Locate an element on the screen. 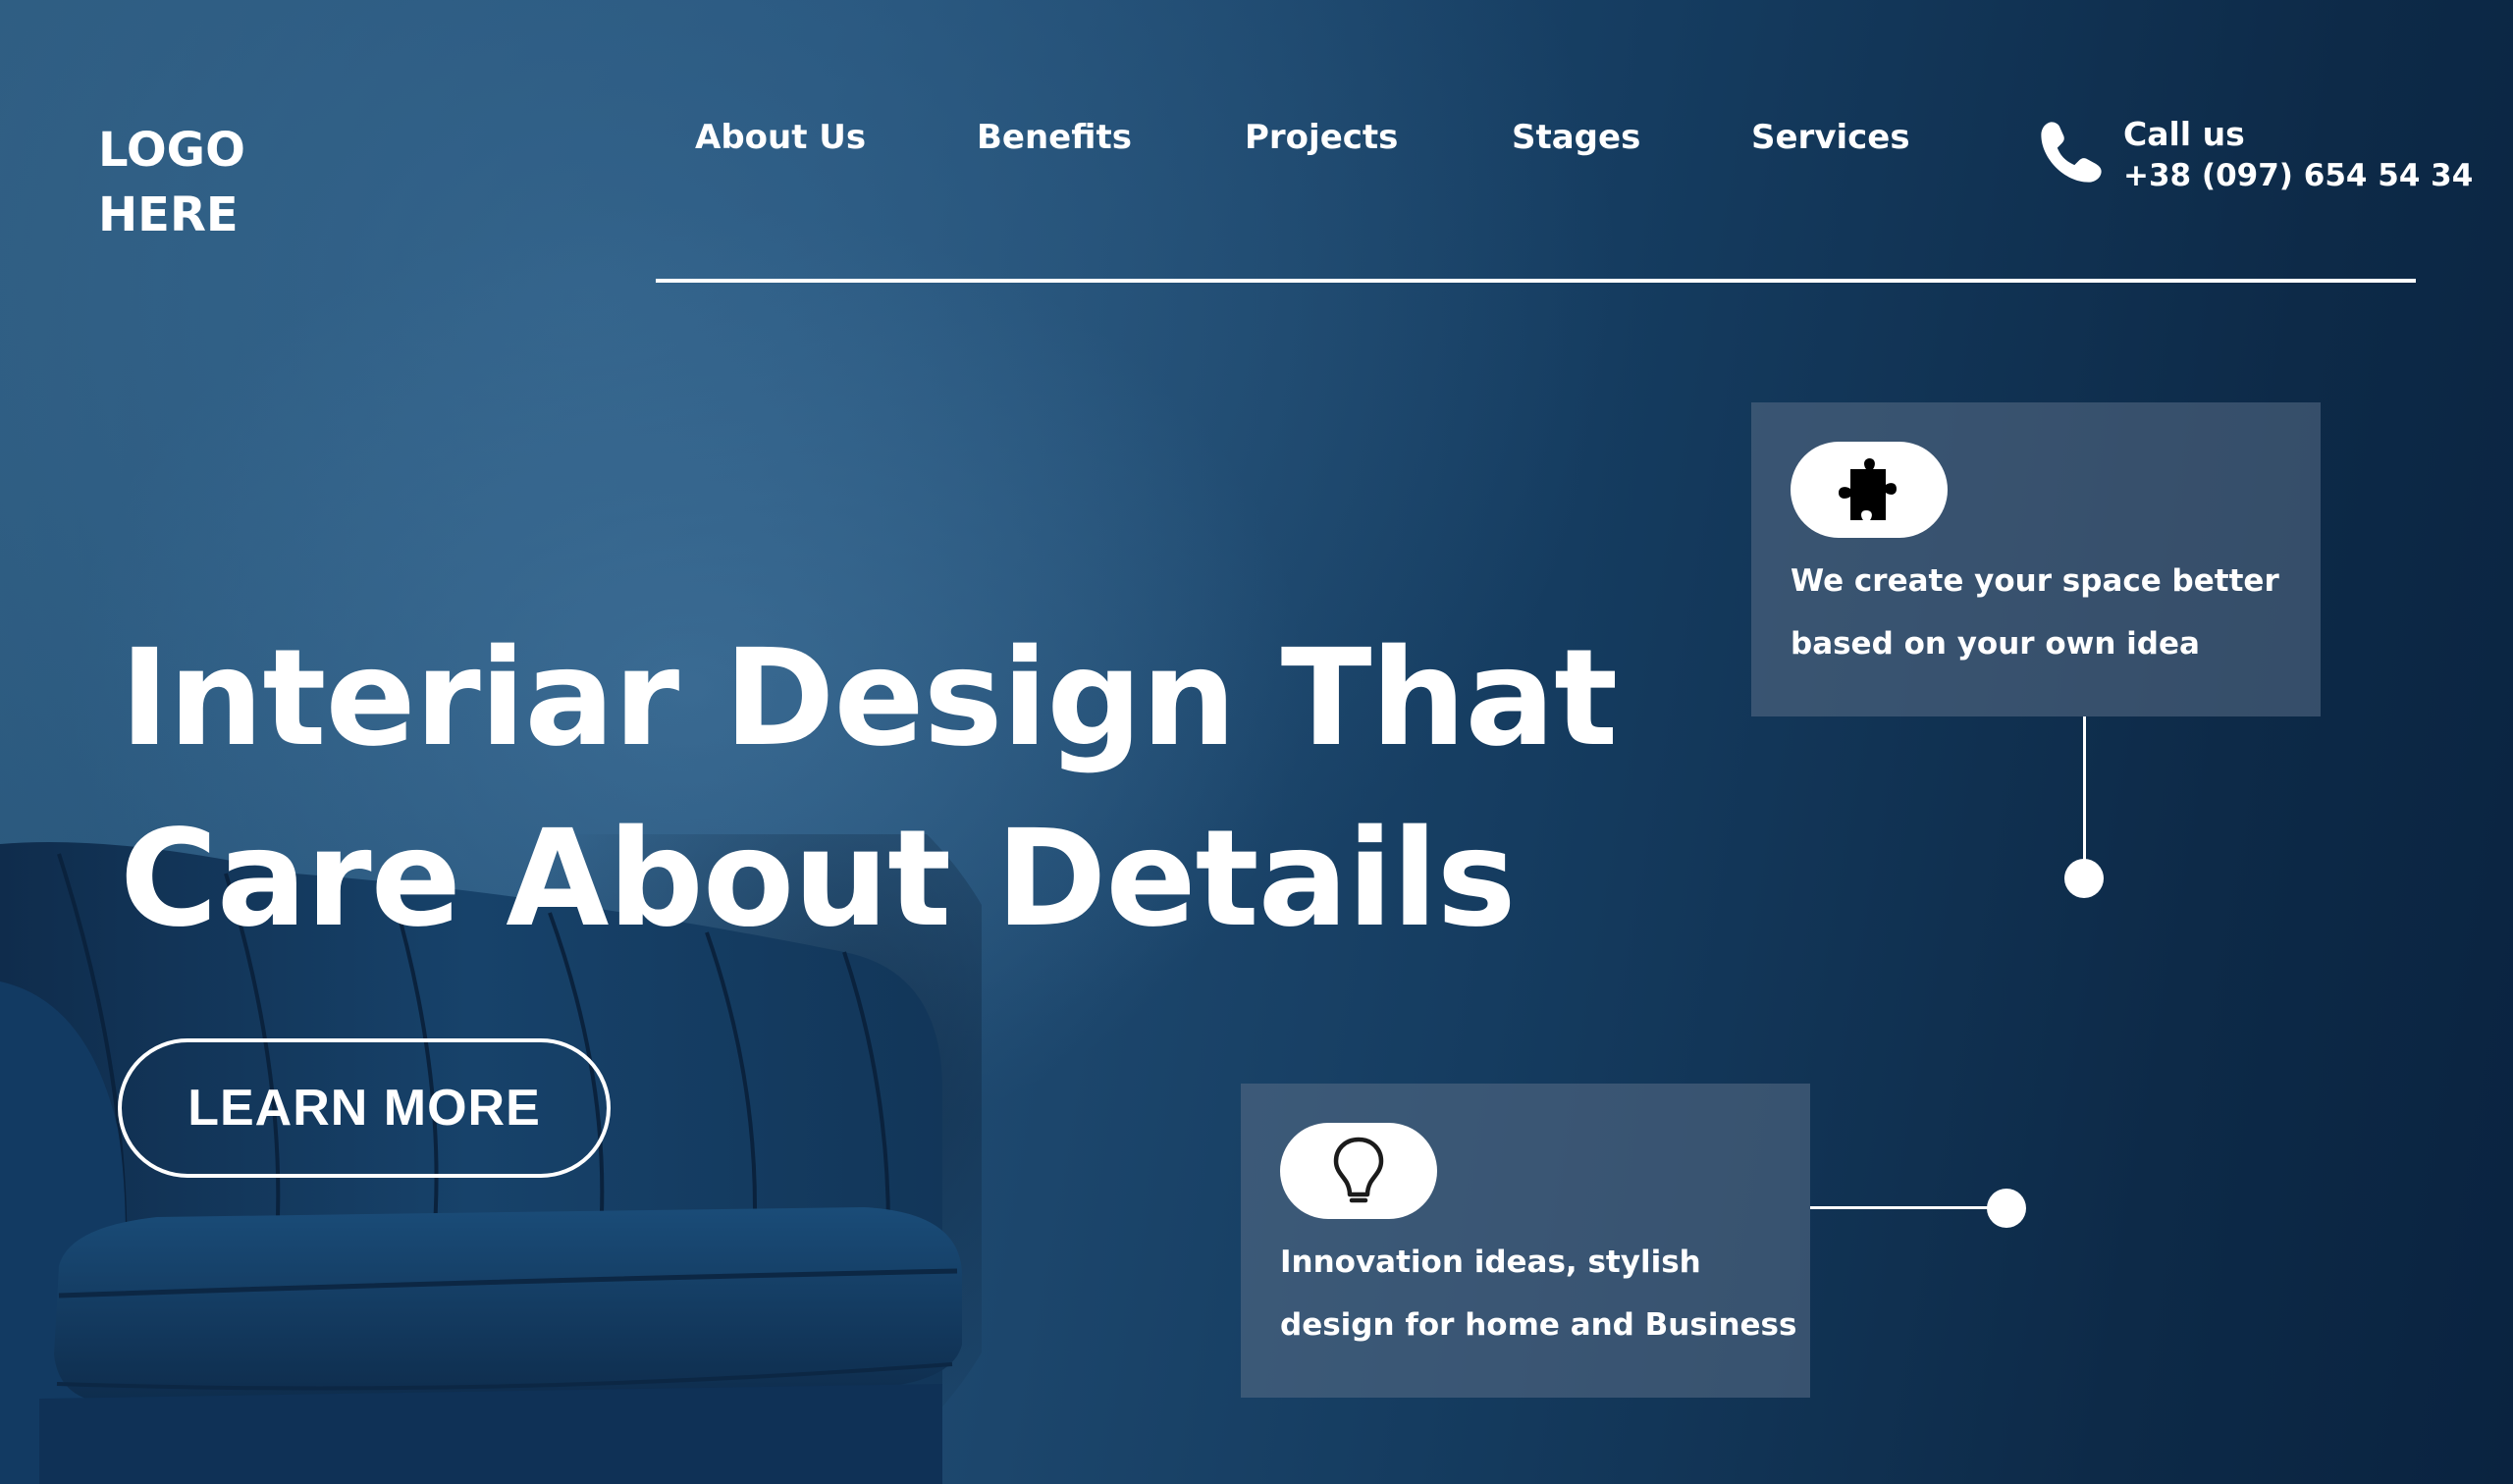 This screenshot has height=1484, width=2513. nav-item-benefits: Benefits is located at coordinates (1054, 137).